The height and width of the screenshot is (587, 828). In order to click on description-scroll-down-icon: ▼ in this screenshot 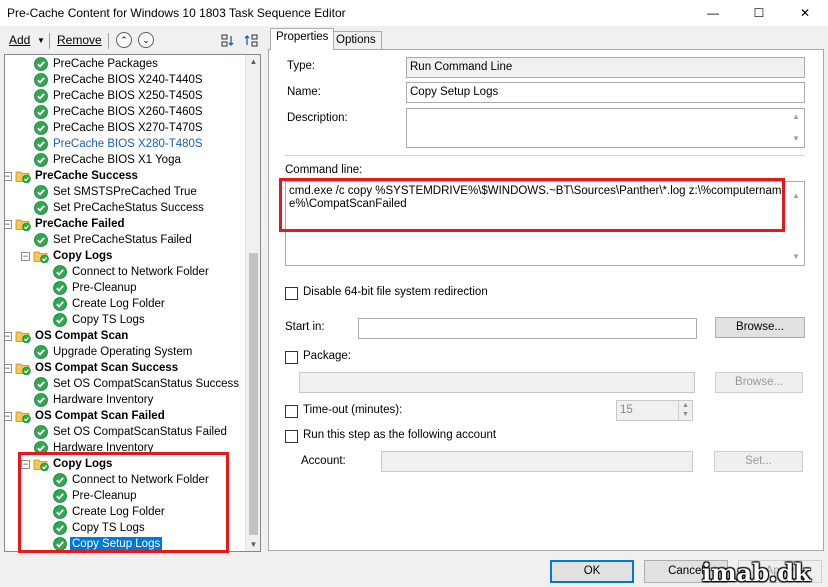, I will do `click(796, 138)`.